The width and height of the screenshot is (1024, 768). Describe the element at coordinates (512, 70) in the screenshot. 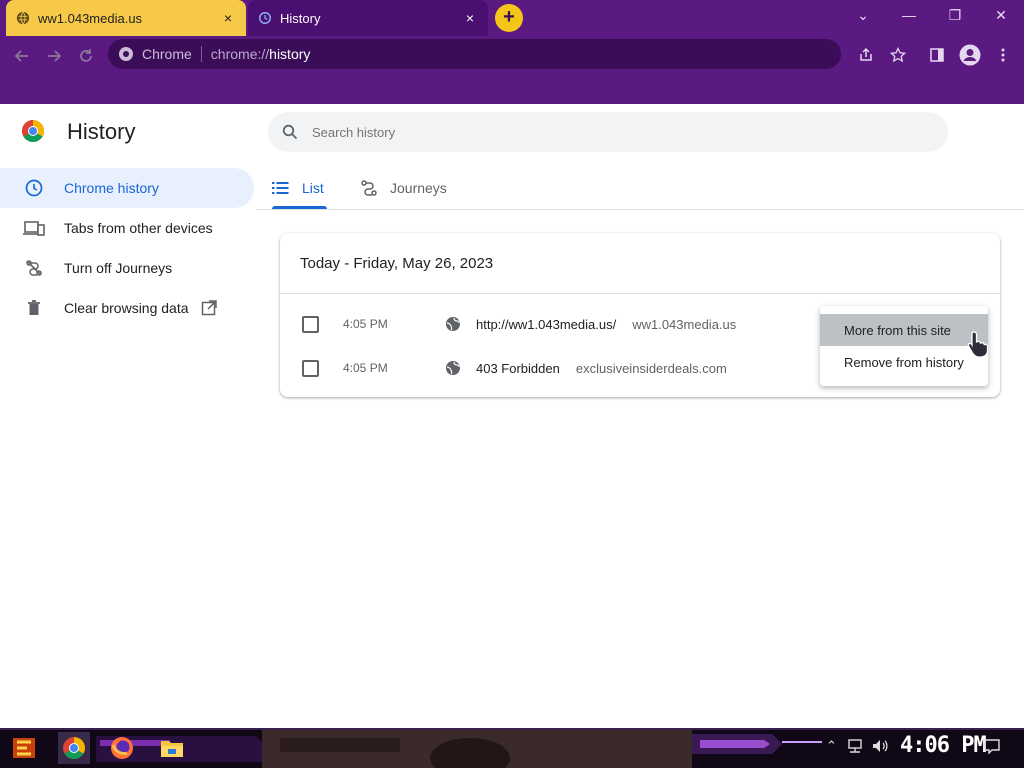

I see `browser-toolbar: Chrome chrome://history` at that location.